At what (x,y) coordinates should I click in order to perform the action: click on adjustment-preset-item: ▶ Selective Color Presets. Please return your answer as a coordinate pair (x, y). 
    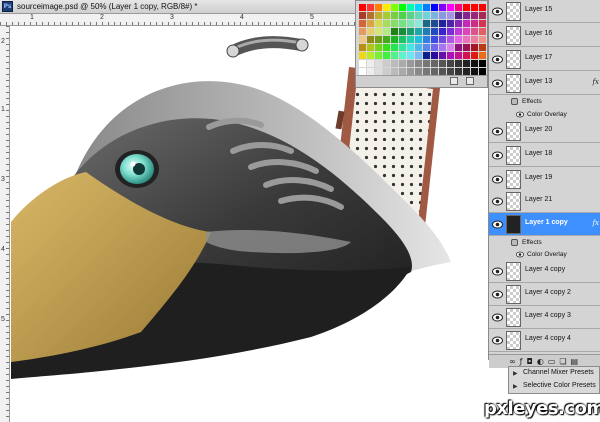
    Looking at the image, I should click on (554, 387).